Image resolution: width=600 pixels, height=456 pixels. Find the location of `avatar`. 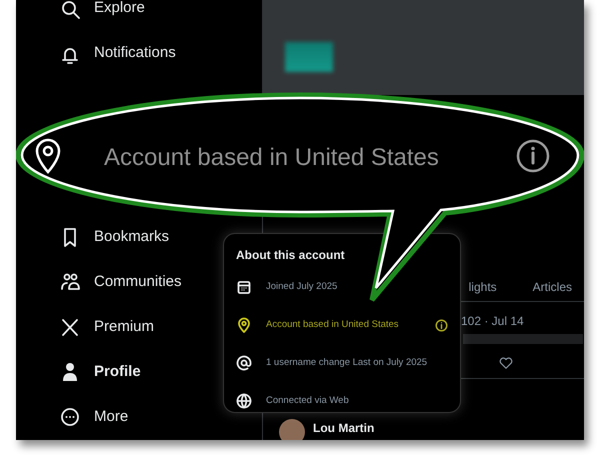

avatar is located at coordinates (292, 429).